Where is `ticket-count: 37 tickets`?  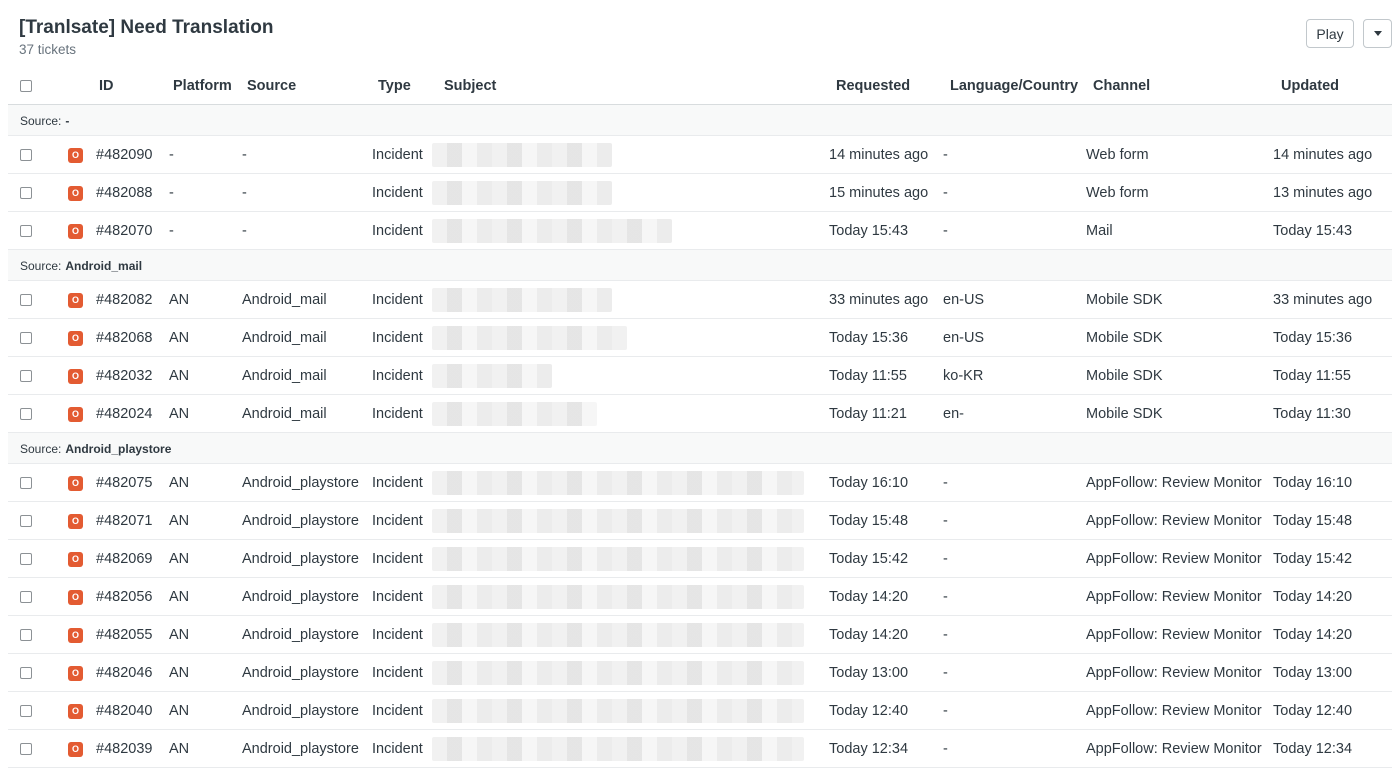 ticket-count: 37 tickets is located at coordinates (48, 49).